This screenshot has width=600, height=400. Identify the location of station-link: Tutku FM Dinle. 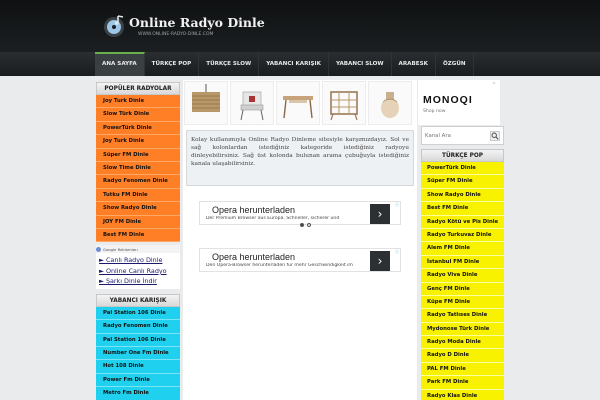
(138, 195).